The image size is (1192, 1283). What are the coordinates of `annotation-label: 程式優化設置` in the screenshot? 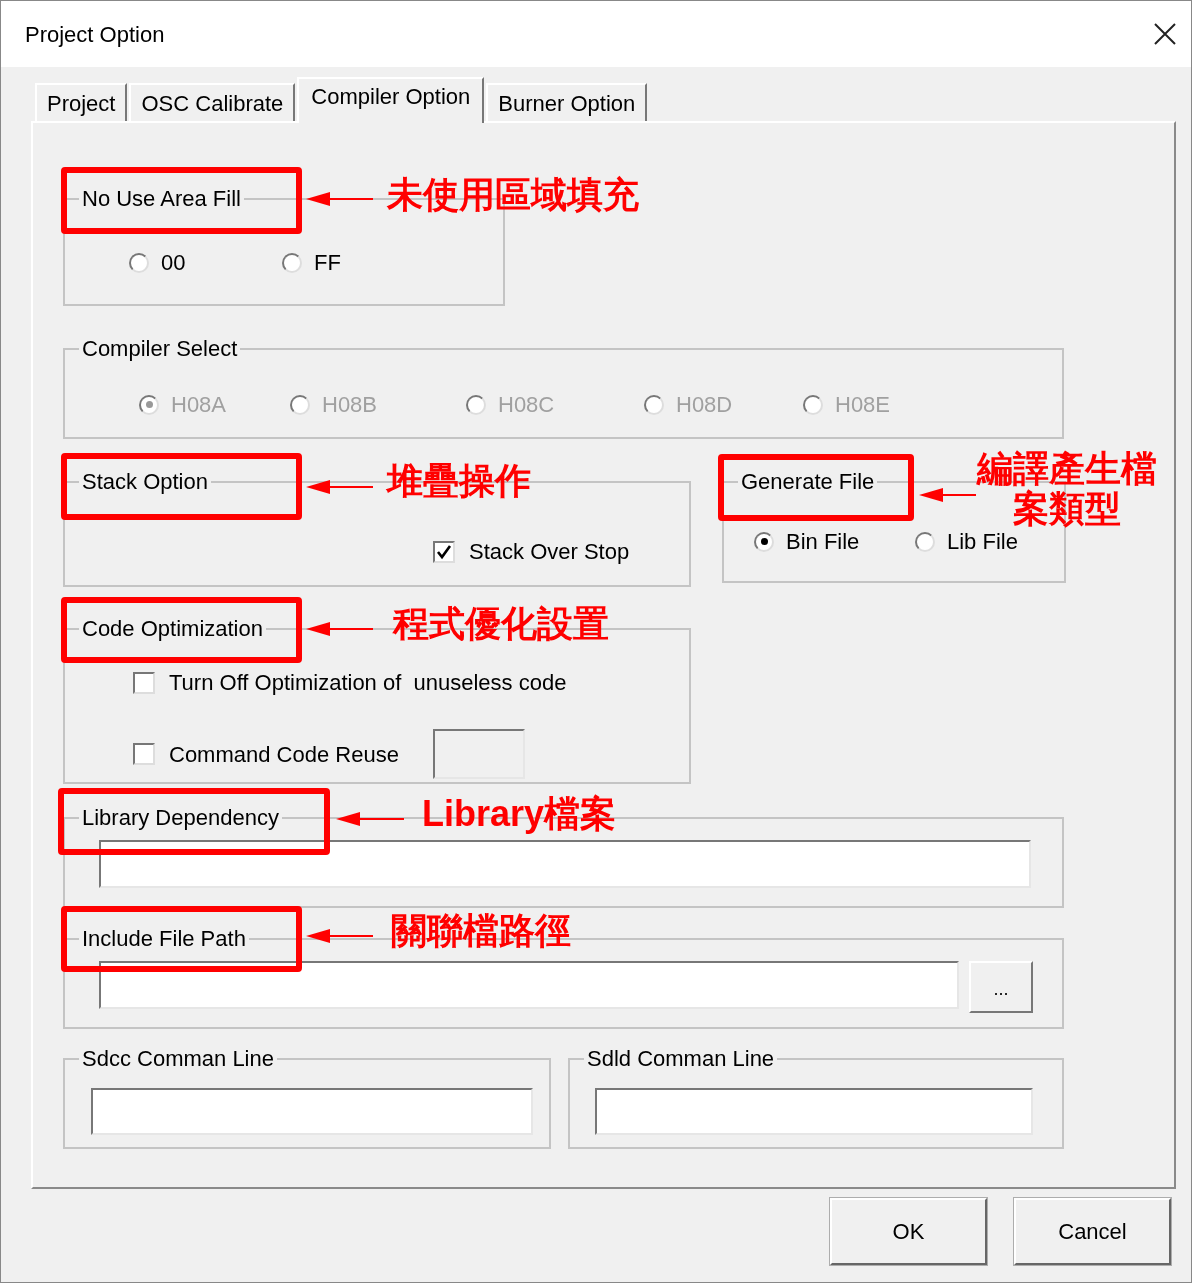 It's located at (501, 624).